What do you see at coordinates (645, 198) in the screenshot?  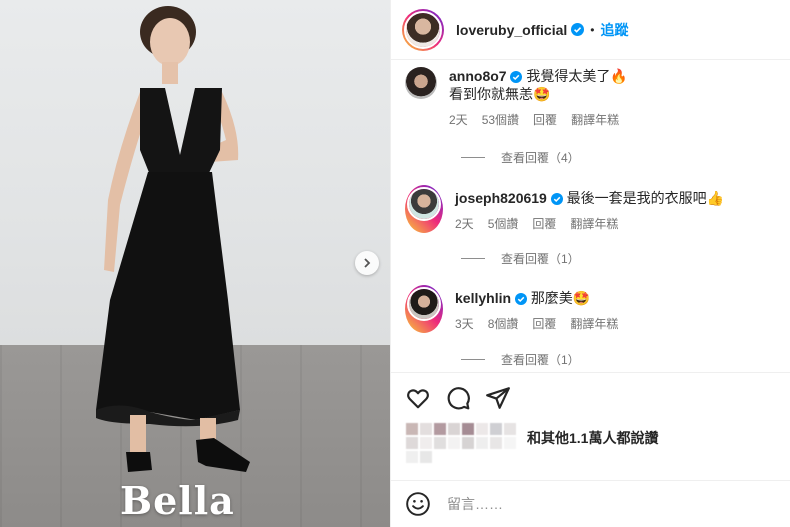 I see `comment-text: 最後一套是我的衣服吧👍` at bounding box center [645, 198].